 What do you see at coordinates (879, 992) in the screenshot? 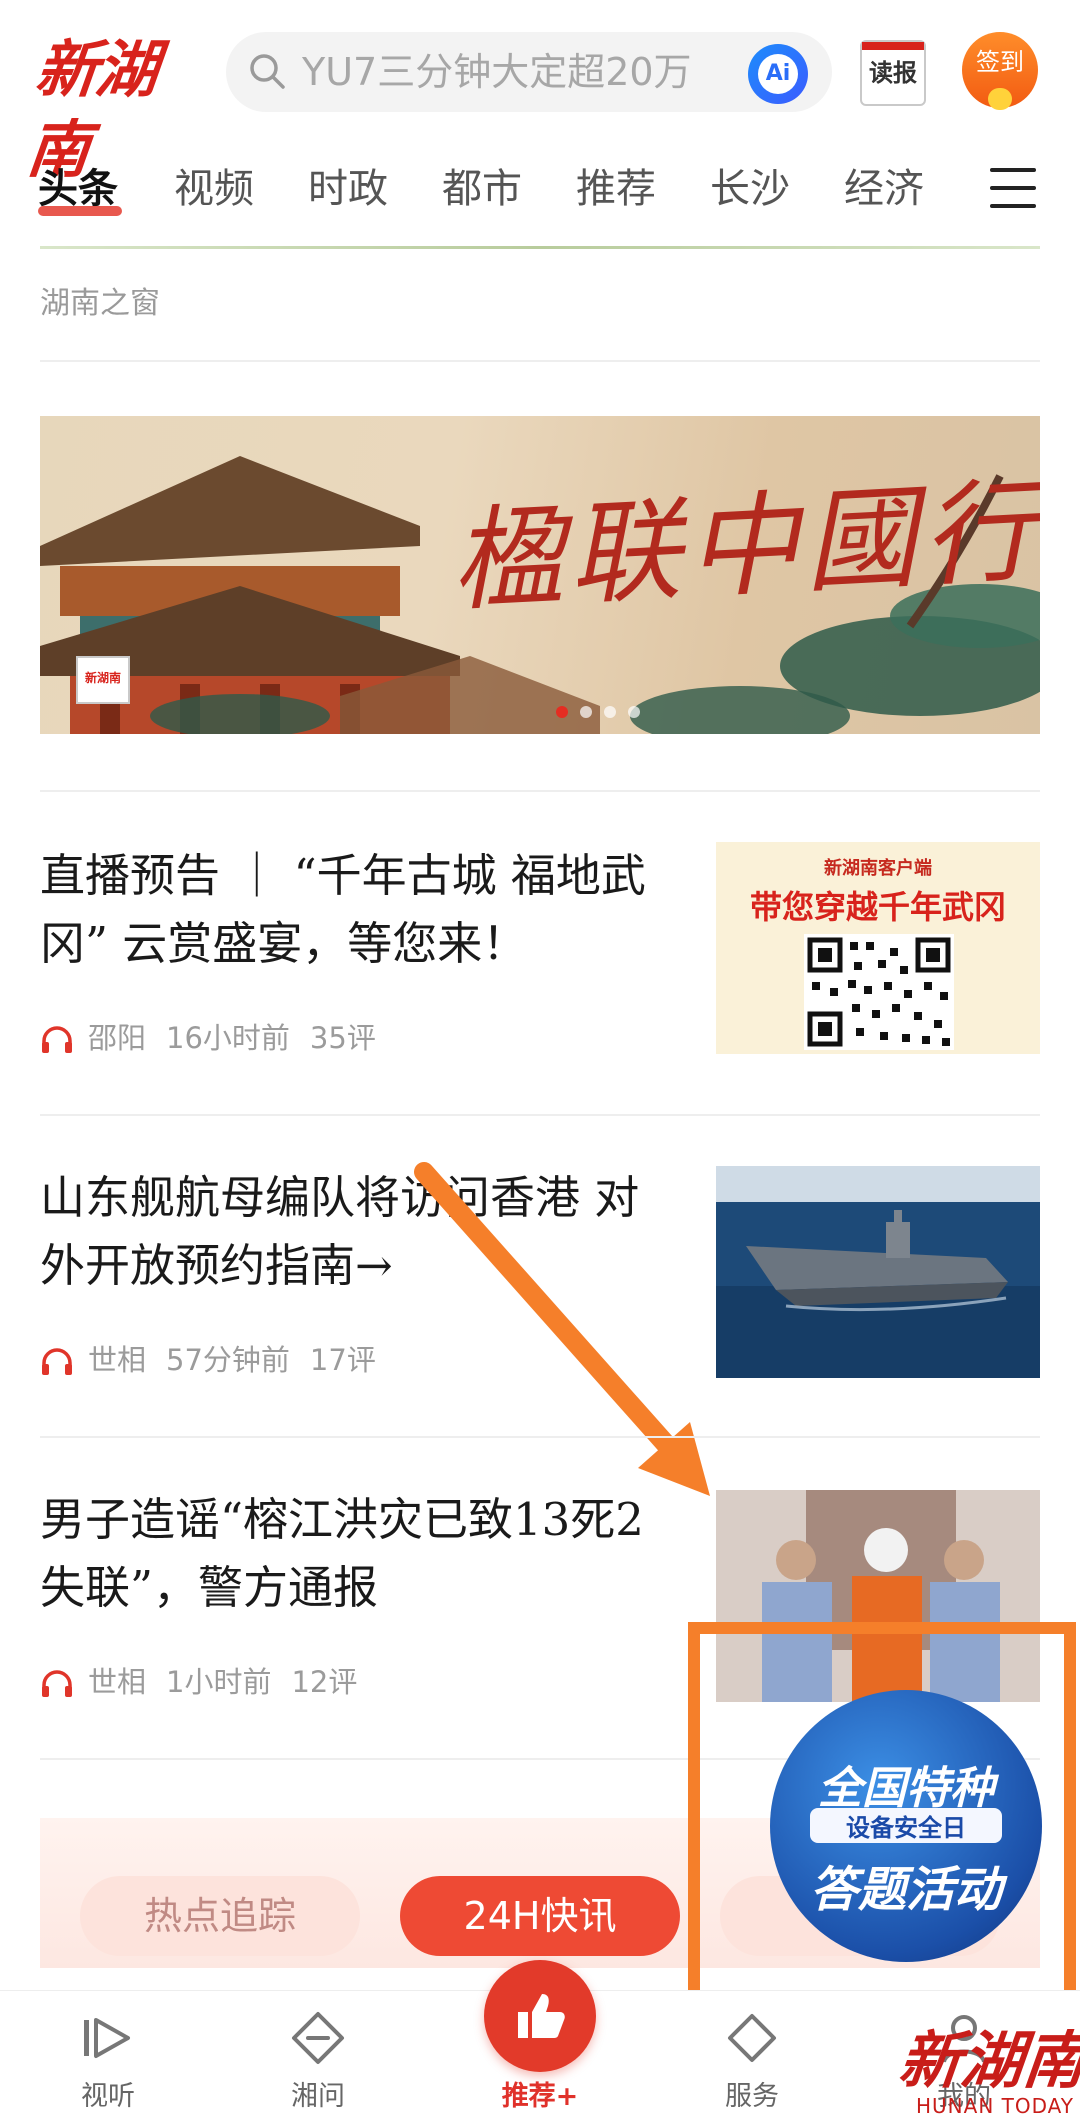
I see `qr-code-image` at bounding box center [879, 992].